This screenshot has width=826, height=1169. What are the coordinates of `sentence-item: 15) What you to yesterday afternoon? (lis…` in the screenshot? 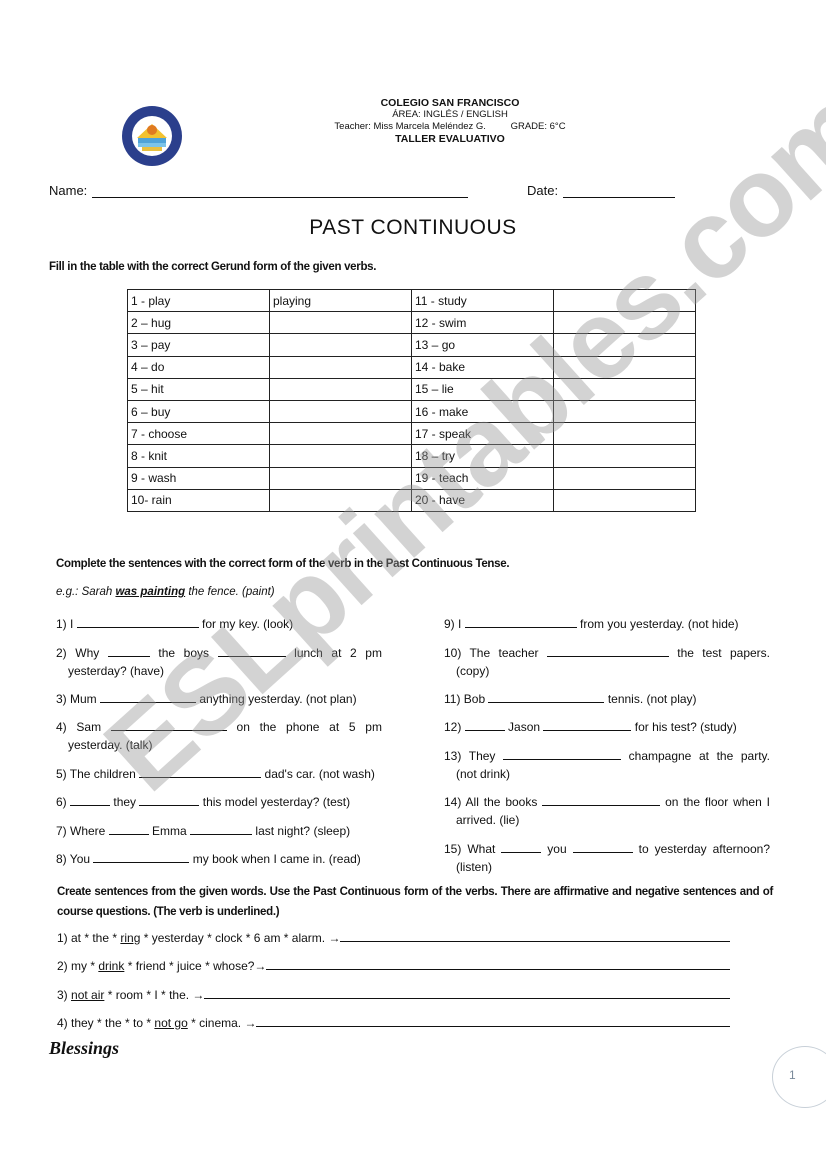 It's located at (607, 858).